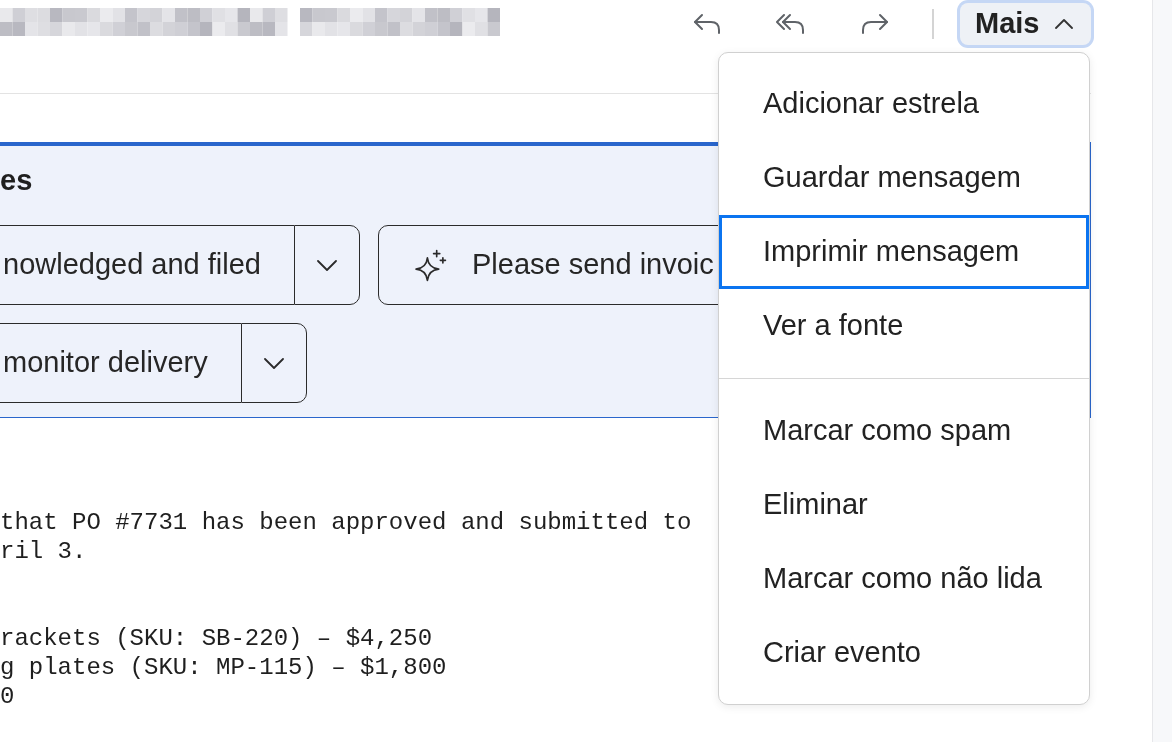  I want to click on more-button: Mais, so click(1025, 24).